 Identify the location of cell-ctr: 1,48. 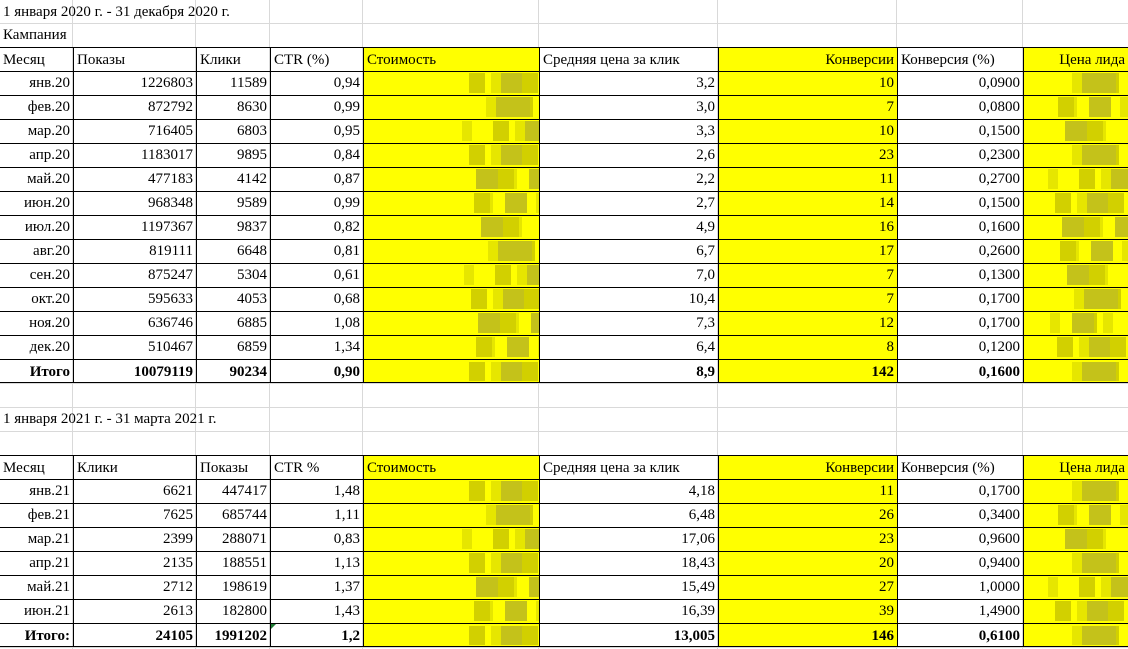
(316, 491).